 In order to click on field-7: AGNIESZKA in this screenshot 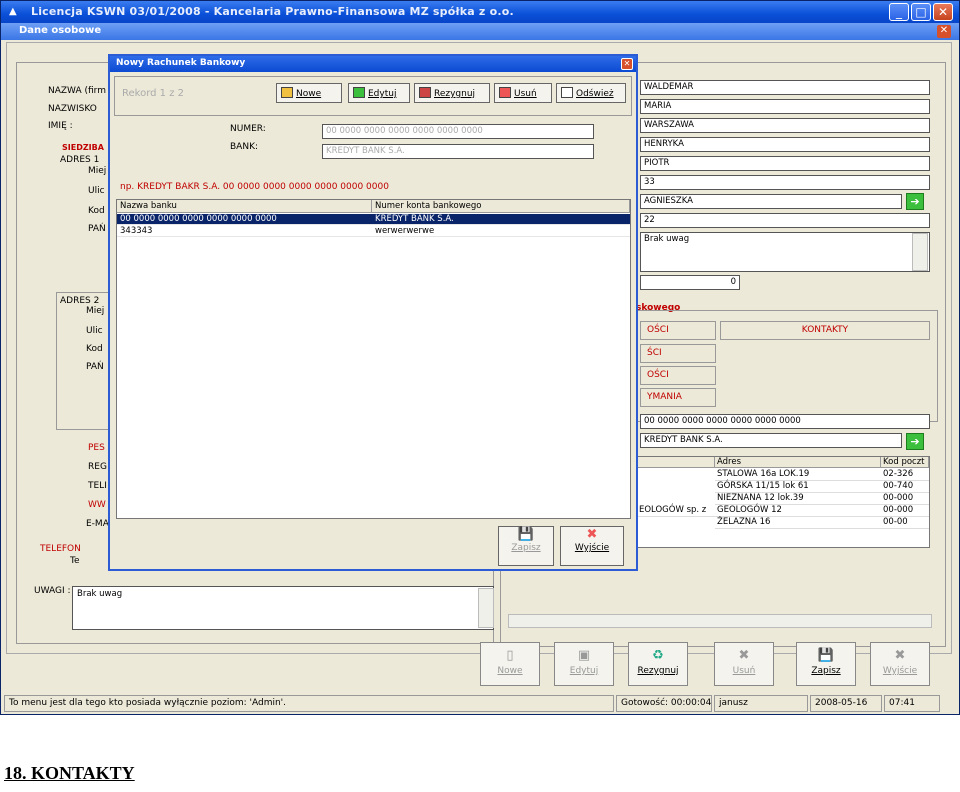, I will do `click(771, 201)`.